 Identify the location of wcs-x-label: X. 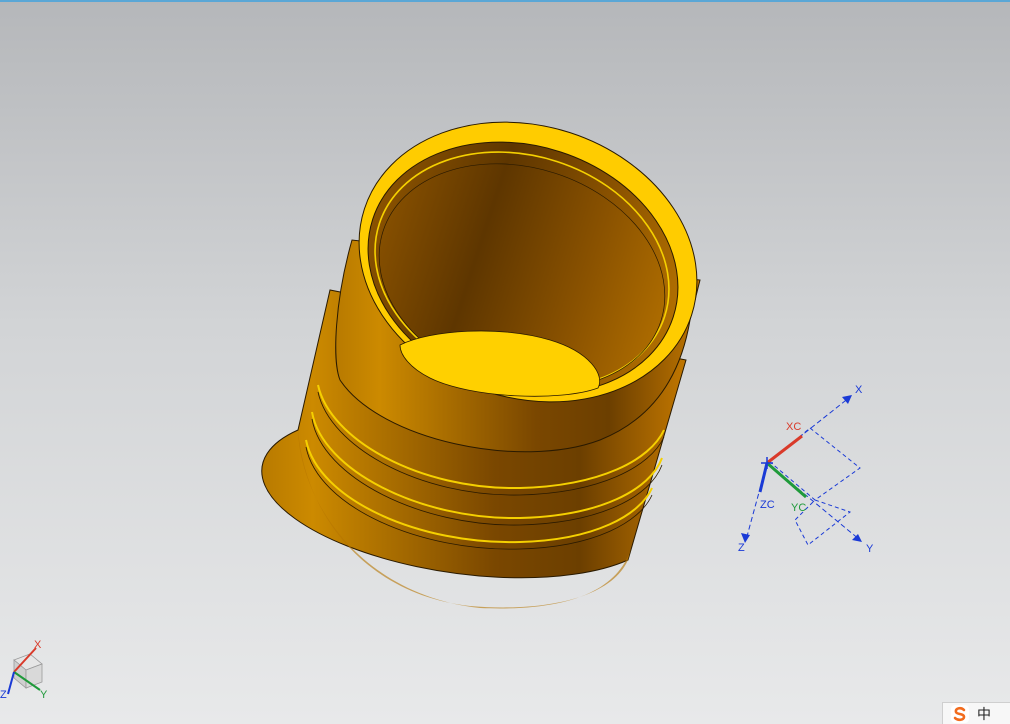
(859, 390).